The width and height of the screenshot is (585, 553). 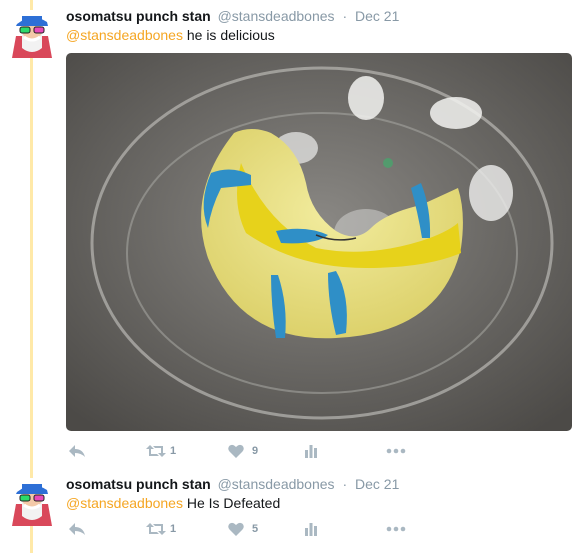 I want to click on tweet-text: @stansdeadbones he is delicious, so click(x=170, y=35).